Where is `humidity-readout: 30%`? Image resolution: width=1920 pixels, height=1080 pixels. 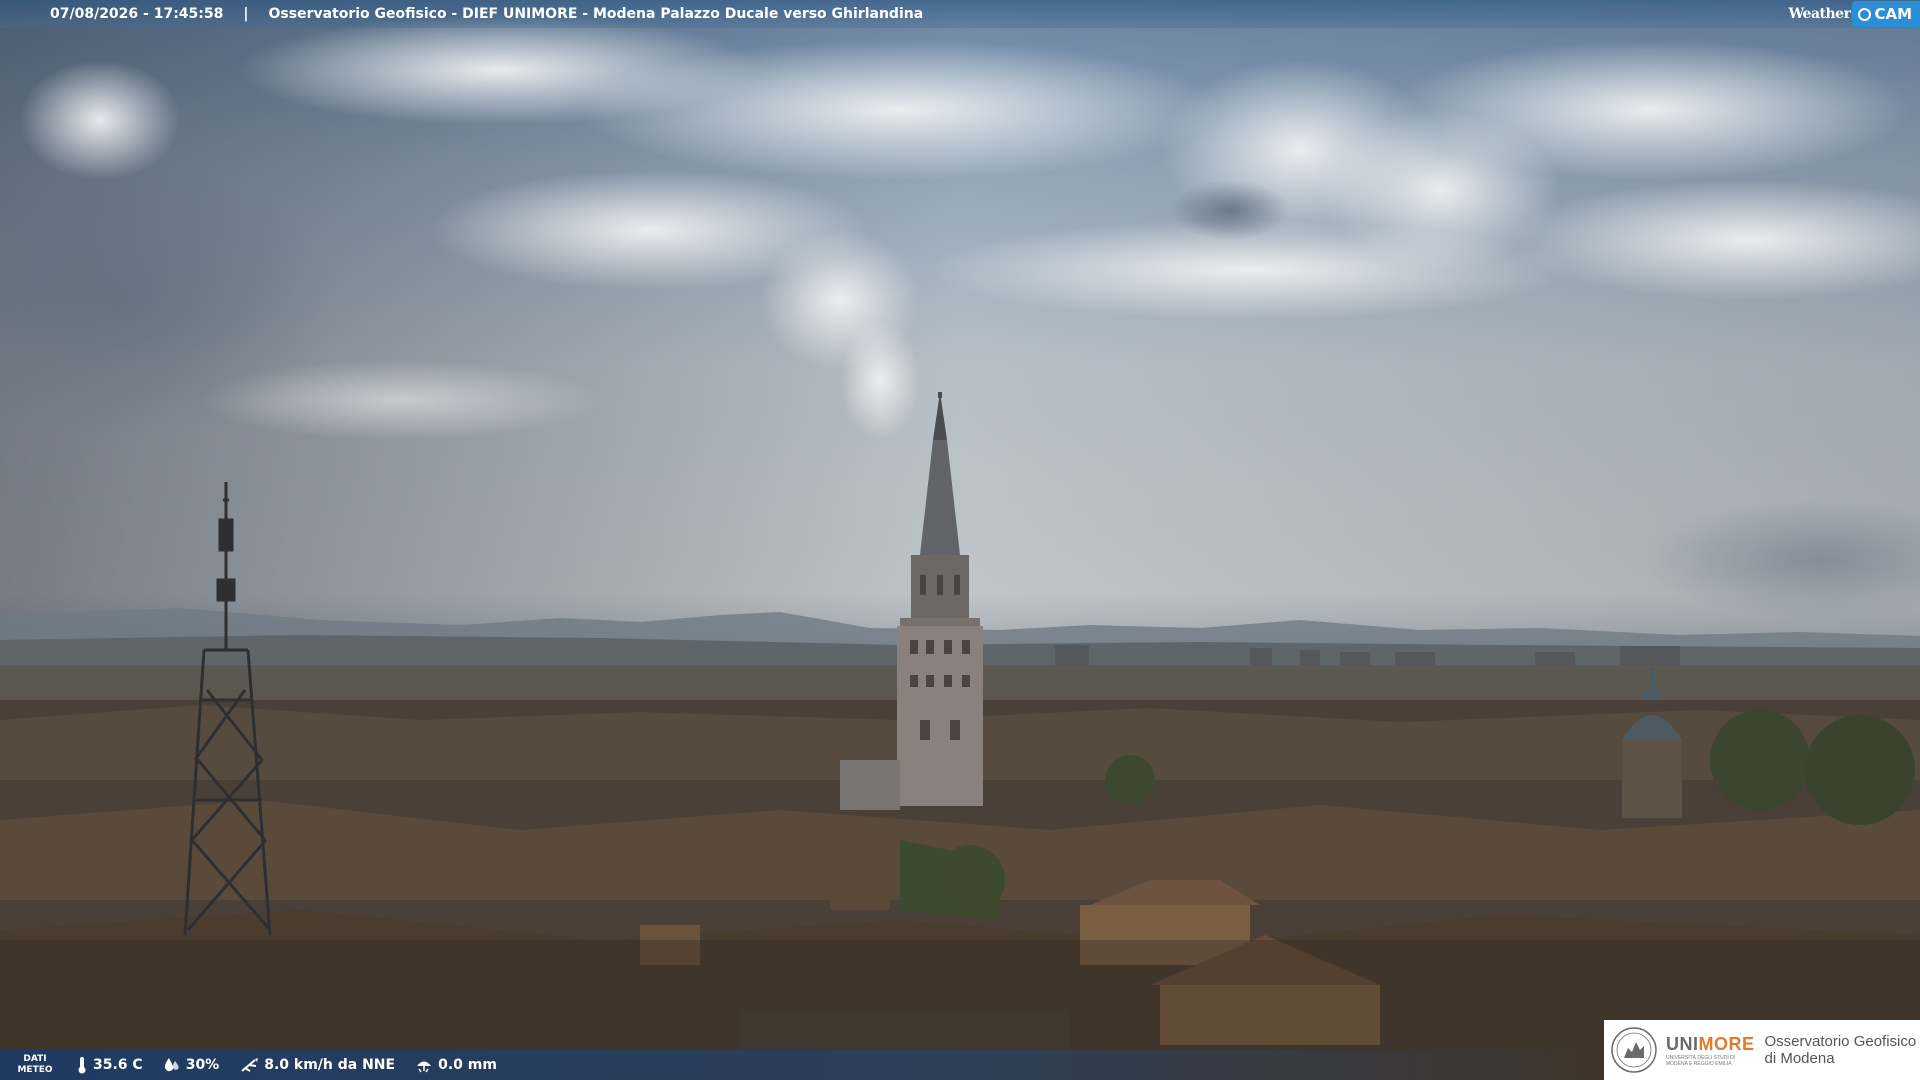 humidity-readout: 30% is located at coordinates (191, 1065).